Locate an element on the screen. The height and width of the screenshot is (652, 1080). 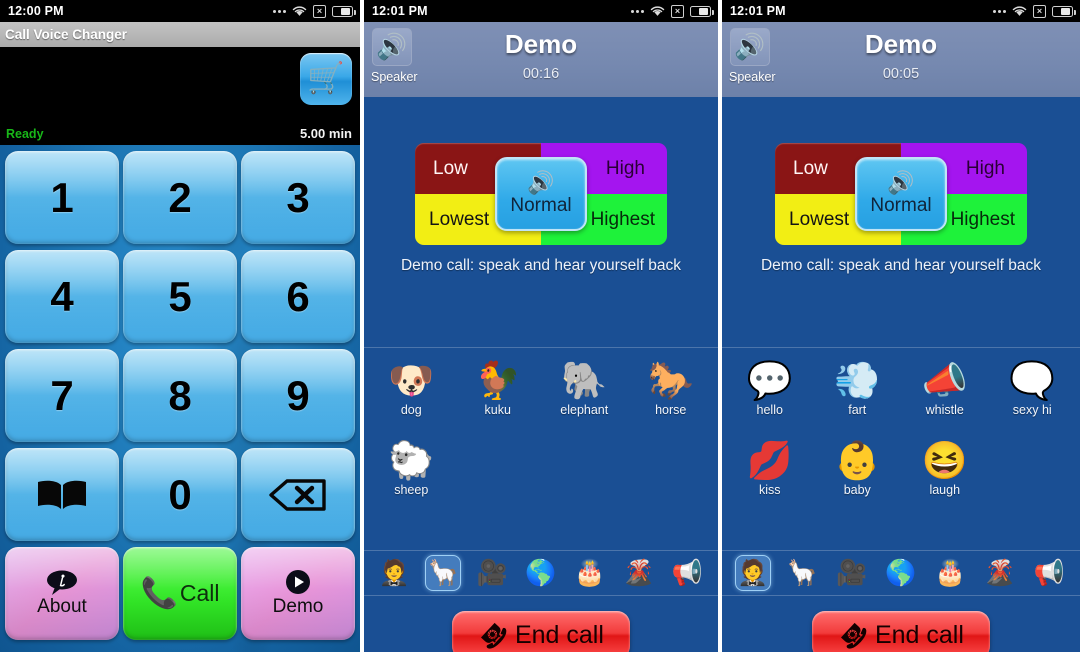
contacts-button is located at coordinates (62, 494).